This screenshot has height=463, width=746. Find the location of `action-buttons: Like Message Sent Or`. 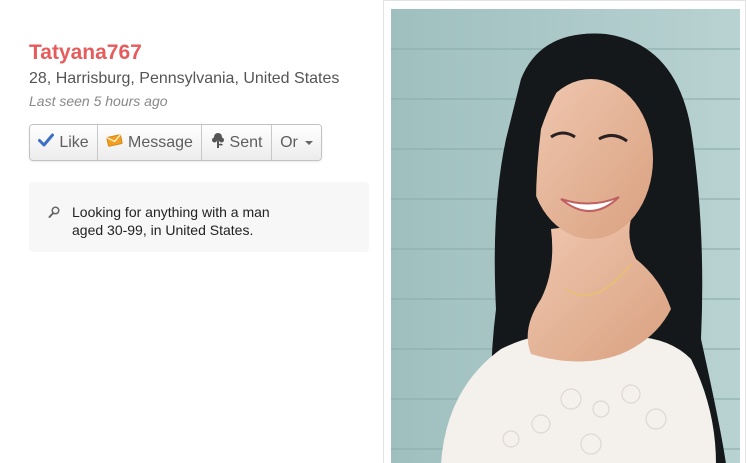

action-buttons: Like Message Sent Or is located at coordinates (175, 142).